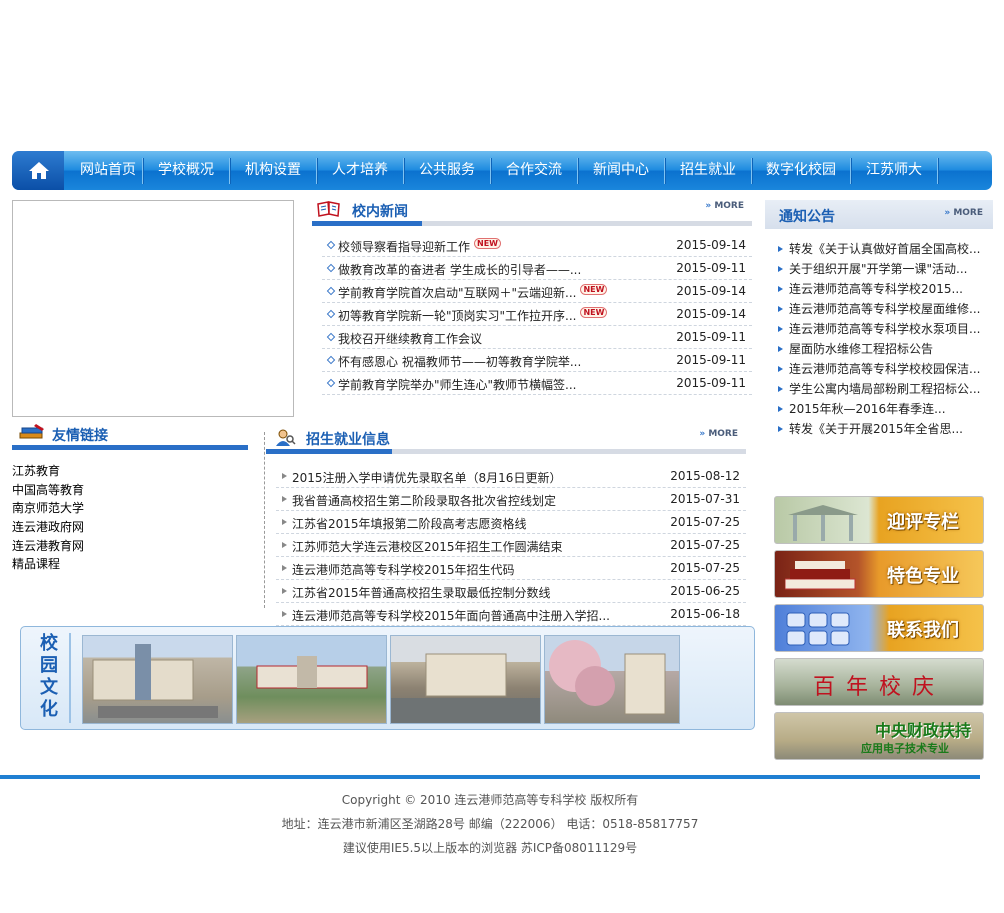 Image resolution: width=1004 pixels, height=913 pixels. What do you see at coordinates (447, 170) in the screenshot?
I see `nav-item-public-service: 公共服务` at bounding box center [447, 170].